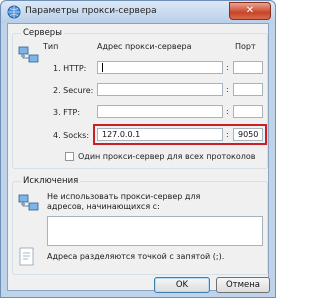 The image size is (320, 300). I want to click on title-bar: Параметры прокси-сервера ✕, so click(138, 12).